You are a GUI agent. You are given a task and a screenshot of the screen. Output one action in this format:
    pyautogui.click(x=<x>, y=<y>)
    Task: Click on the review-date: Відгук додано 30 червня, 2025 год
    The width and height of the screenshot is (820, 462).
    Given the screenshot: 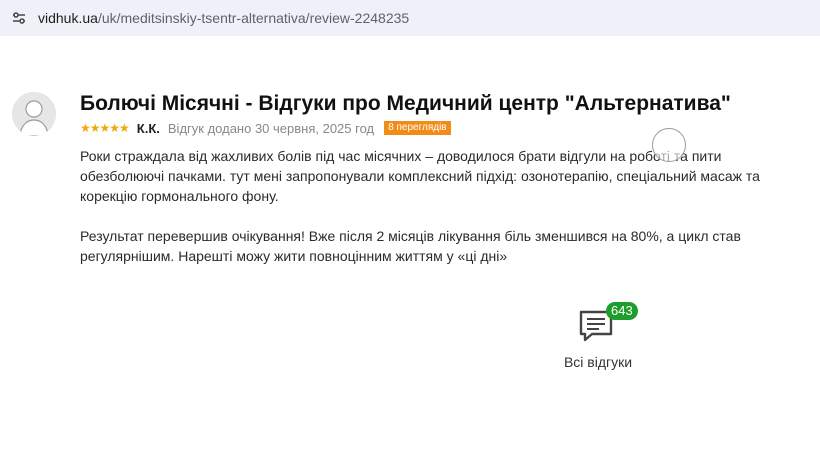 What is the action you would take?
    pyautogui.click(x=271, y=128)
    